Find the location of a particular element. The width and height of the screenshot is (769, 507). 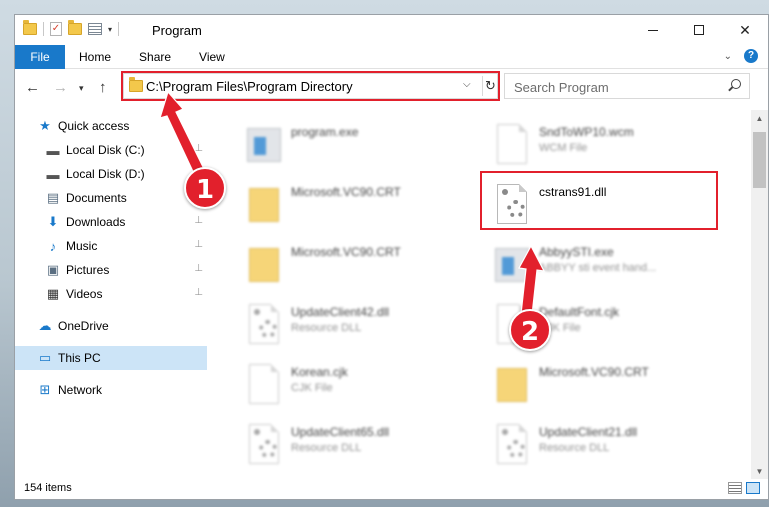

forward-arrow-icon: → is located at coordinates (60, 87).